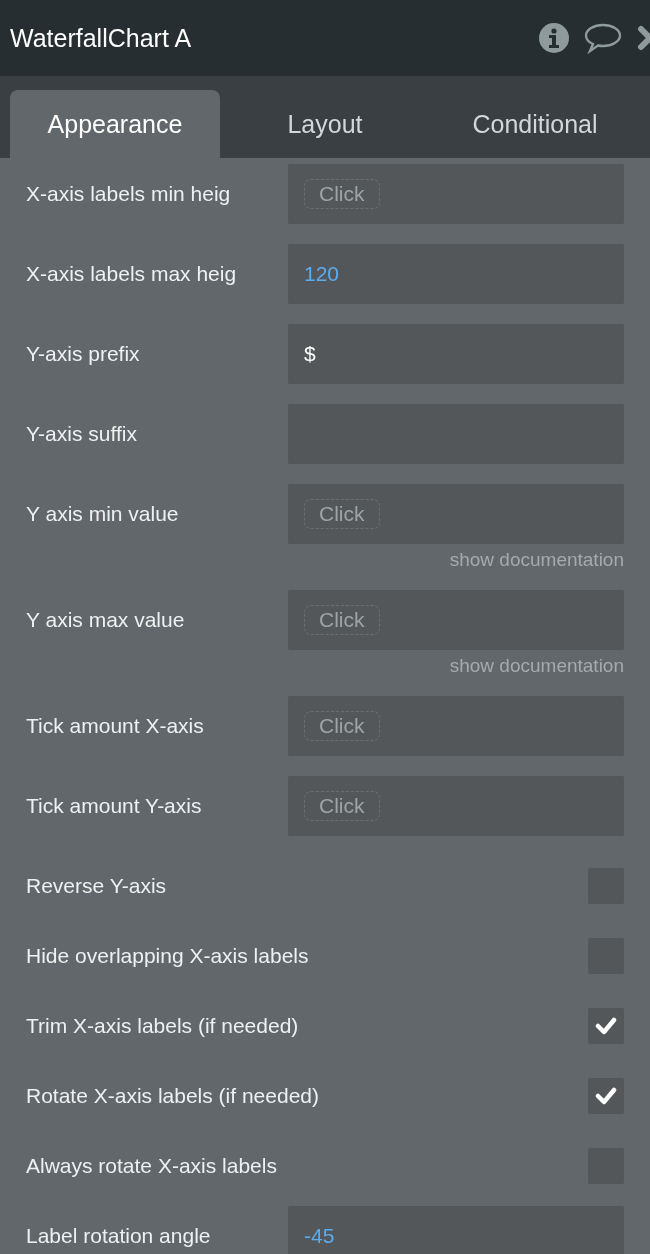  What do you see at coordinates (151, 1166) in the screenshot?
I see `checkbox-label: Always rotate X-axis labels` at bounding box center [151, 1166].